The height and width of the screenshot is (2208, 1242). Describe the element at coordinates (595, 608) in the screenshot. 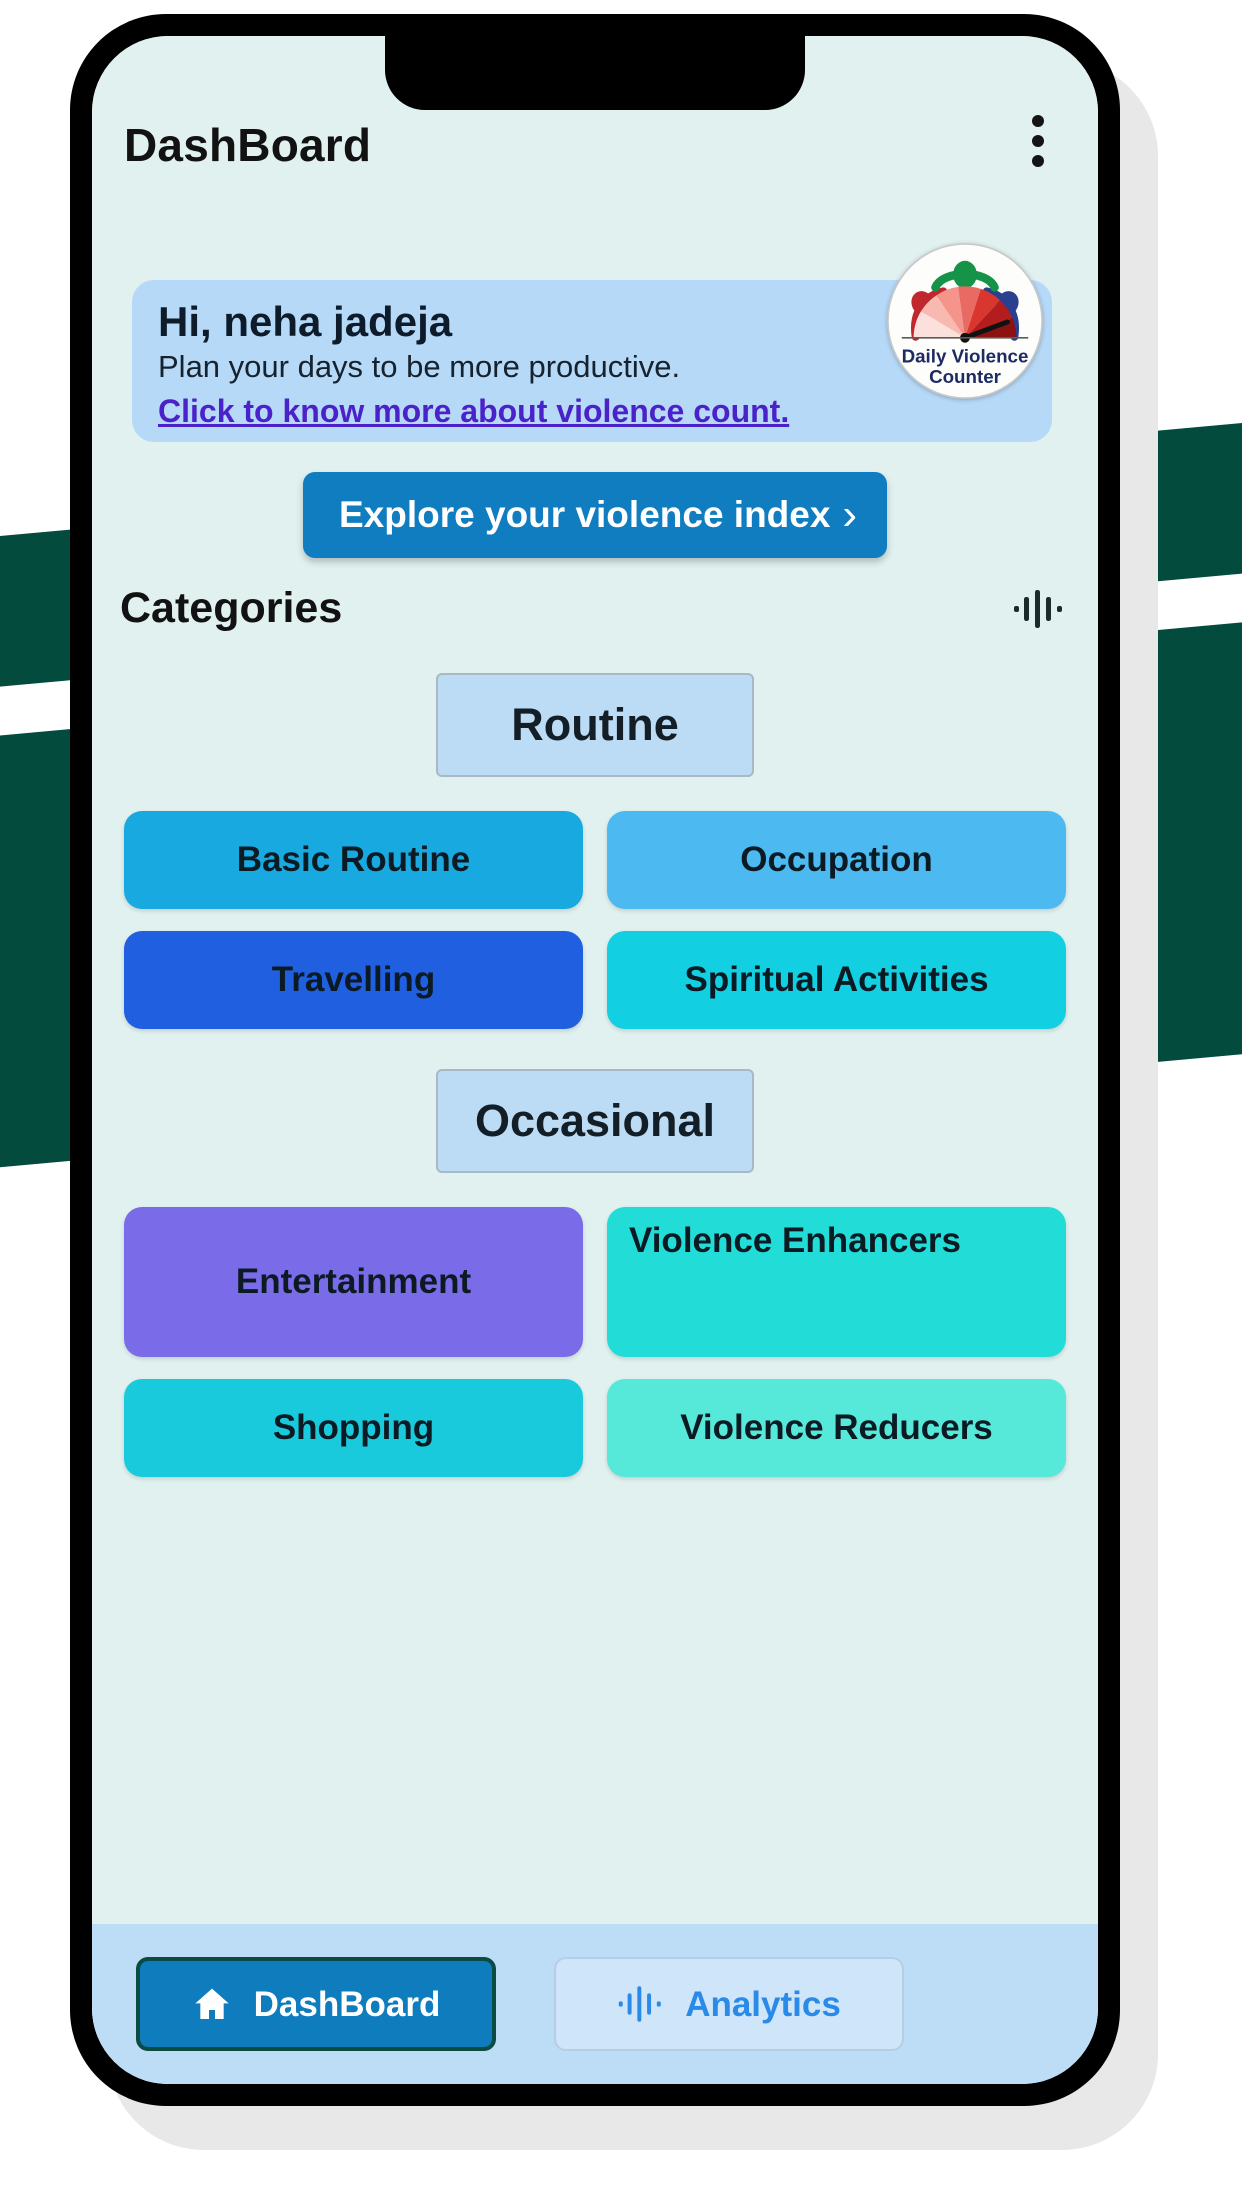

I see `categories-header: Categories` at that location.